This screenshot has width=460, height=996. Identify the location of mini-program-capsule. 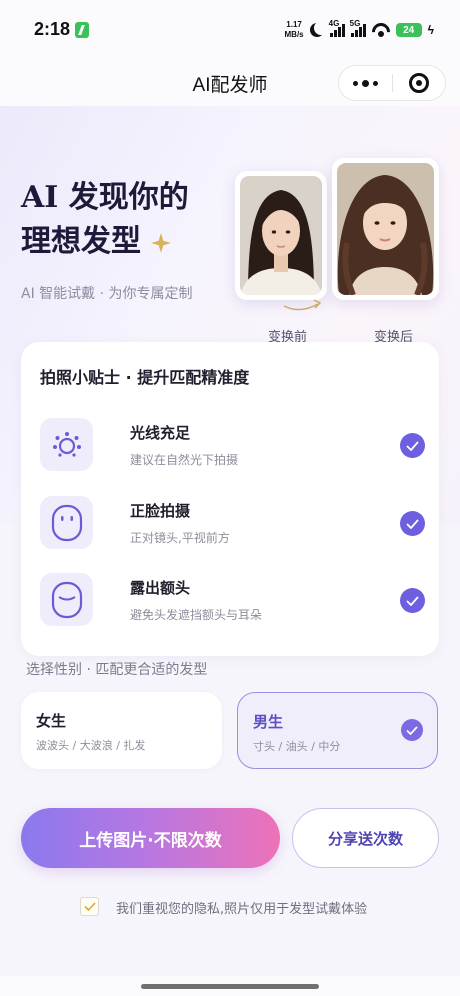
(392, 83).